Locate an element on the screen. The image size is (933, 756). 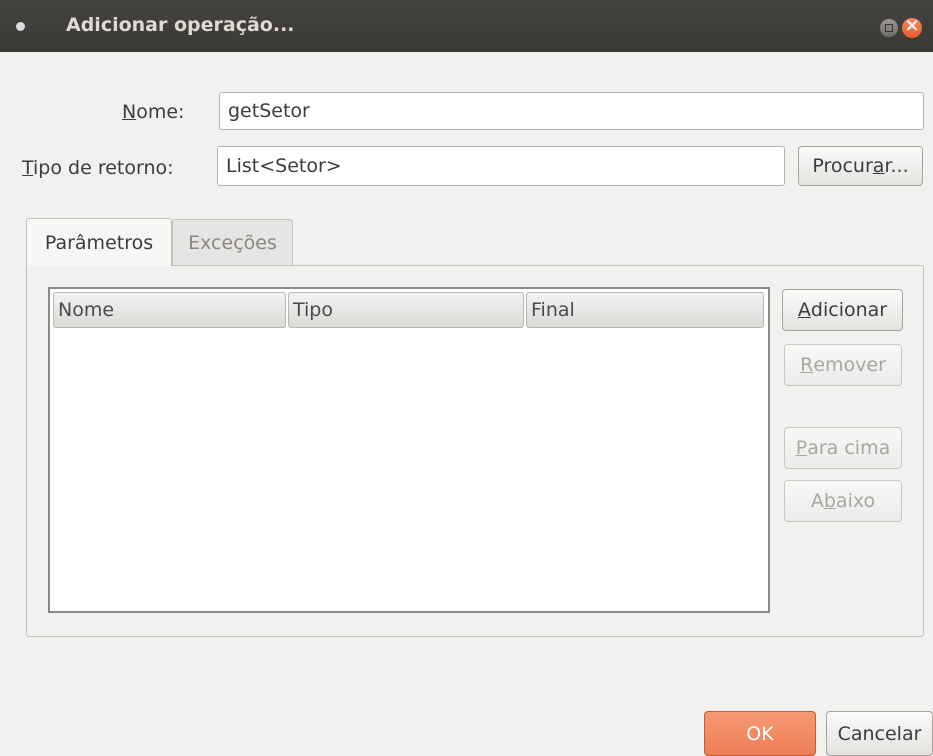
tab-excecoes-label: Exceções is located at coordinates (232, 242).